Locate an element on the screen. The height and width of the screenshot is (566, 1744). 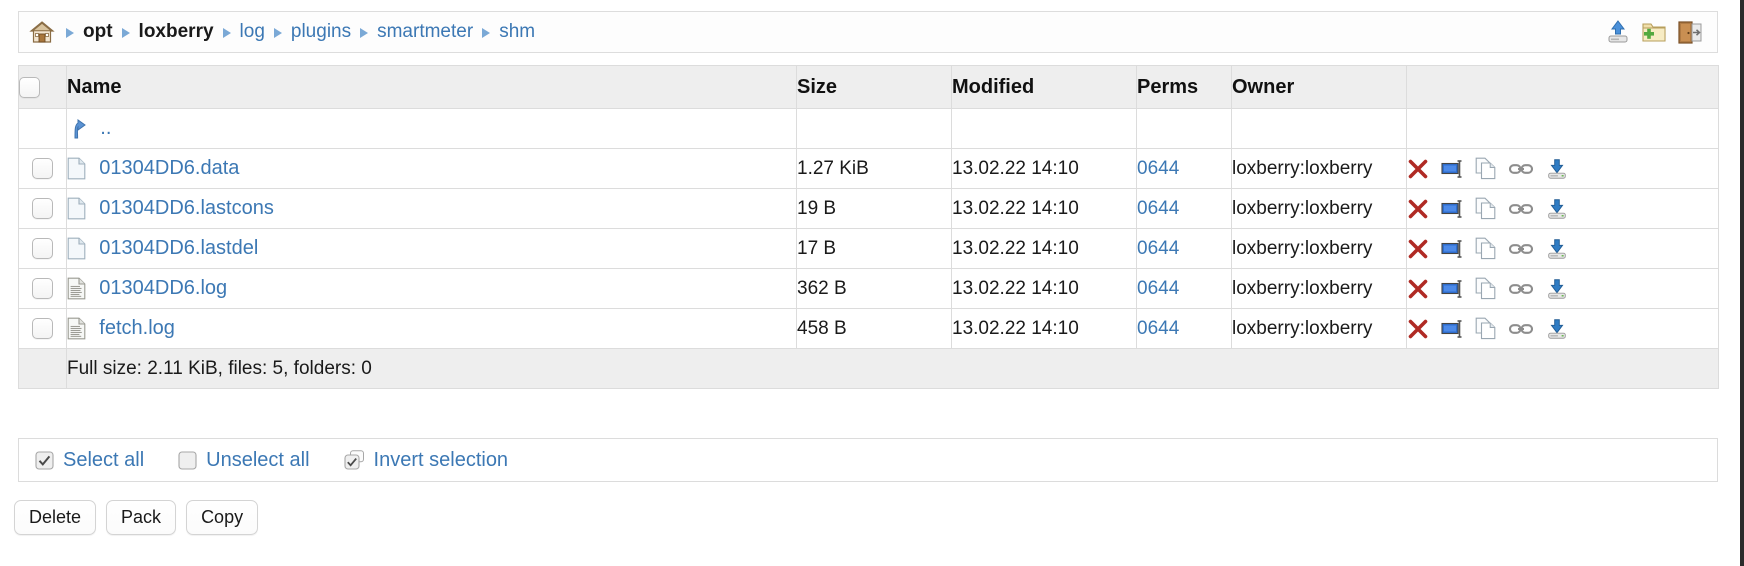
arrow-up-curved-icon is located at coordinates (78, 129).